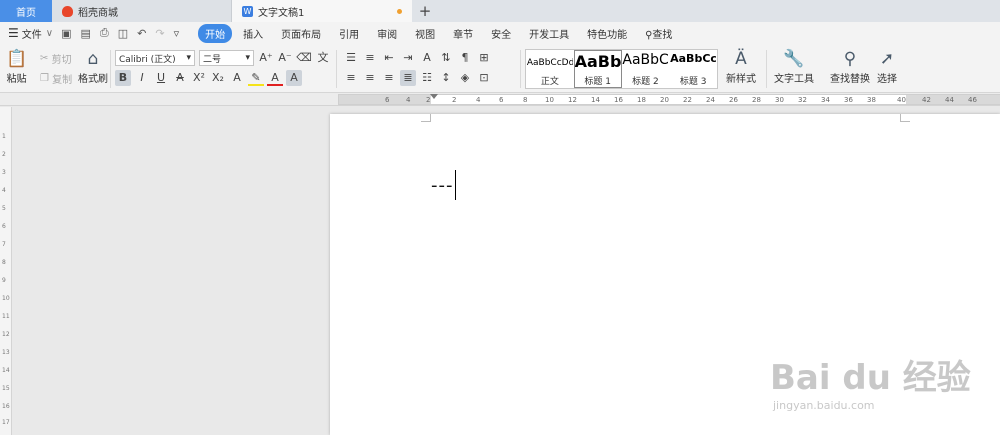 The height and width of the screenshot is (435, 1000). I want to click on quick-access-toolbar: ▣ ▤ ⎙ ◫ ↶ ↷ ▿, so click(124, 33).